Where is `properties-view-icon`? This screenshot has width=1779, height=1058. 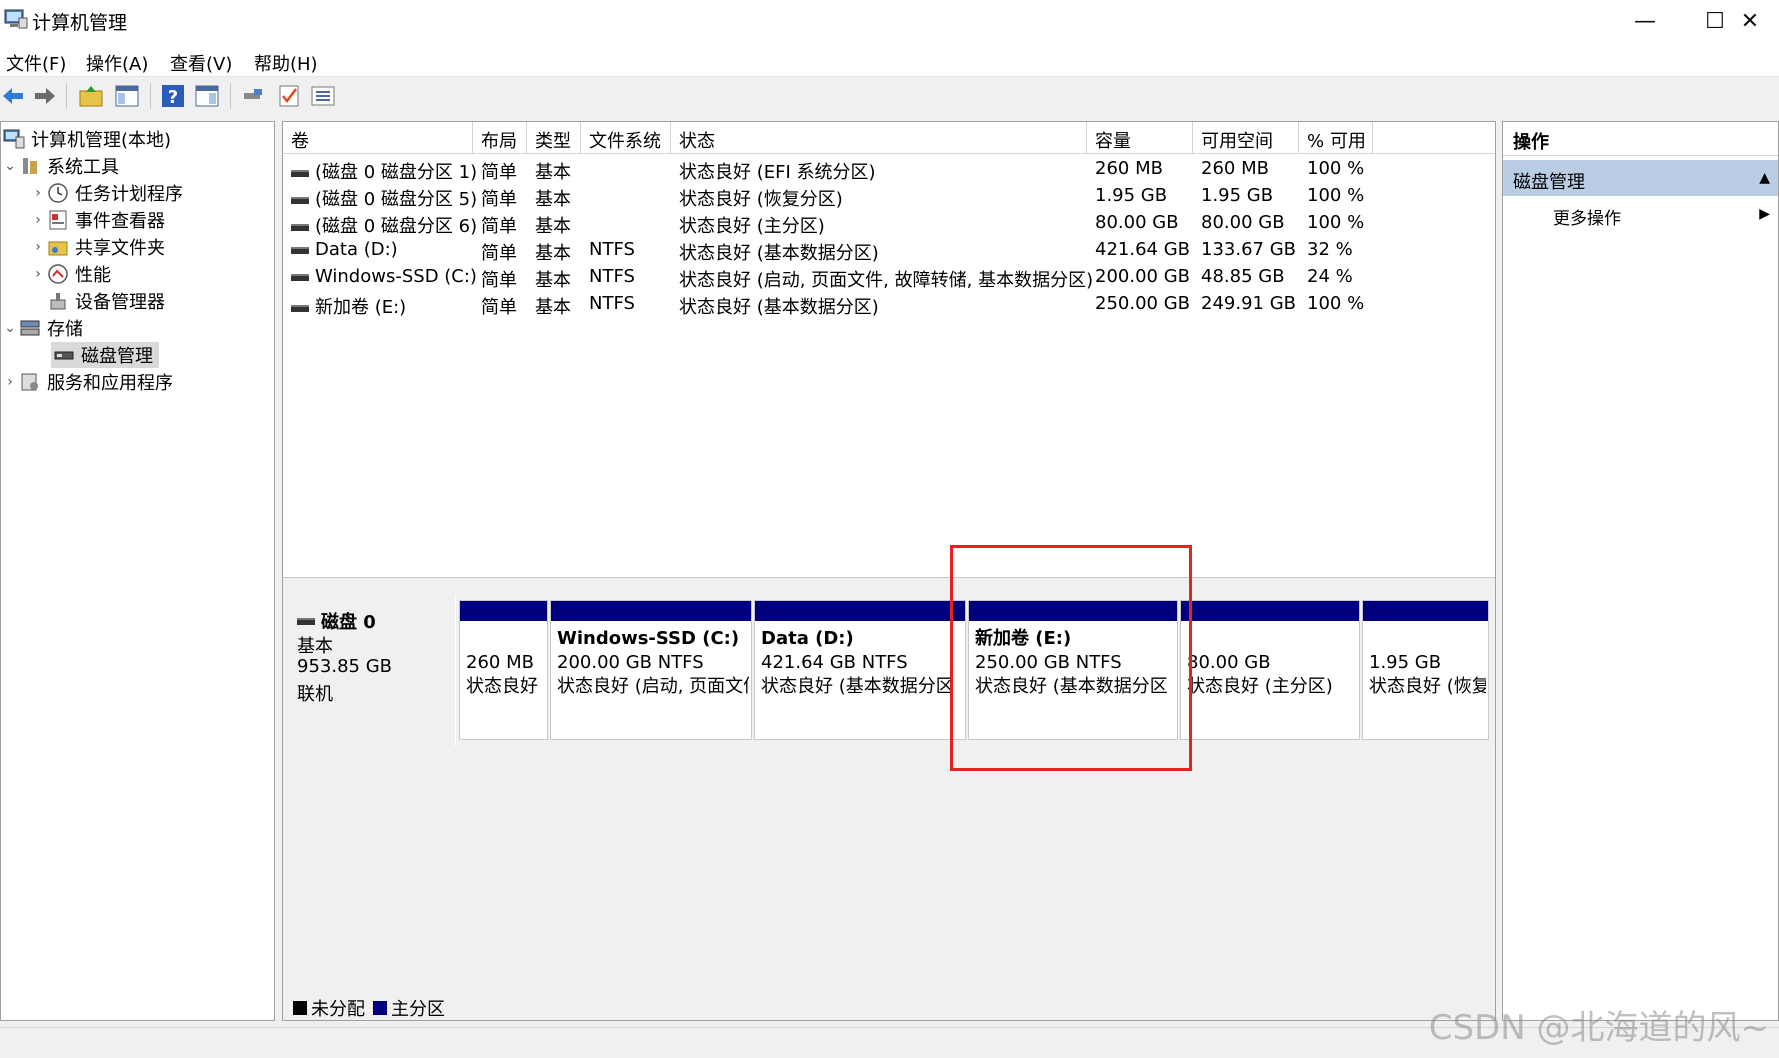
properties-view-icon is located at coordinates (207, 96).